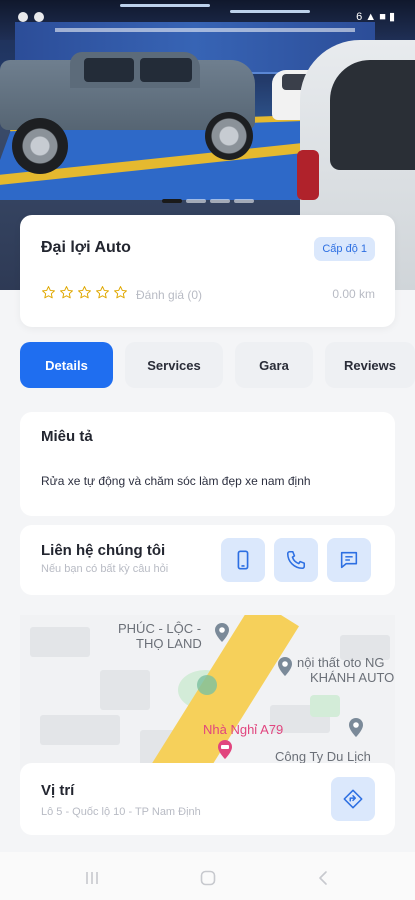  I want to click on phone-icon, so click(296, 560).